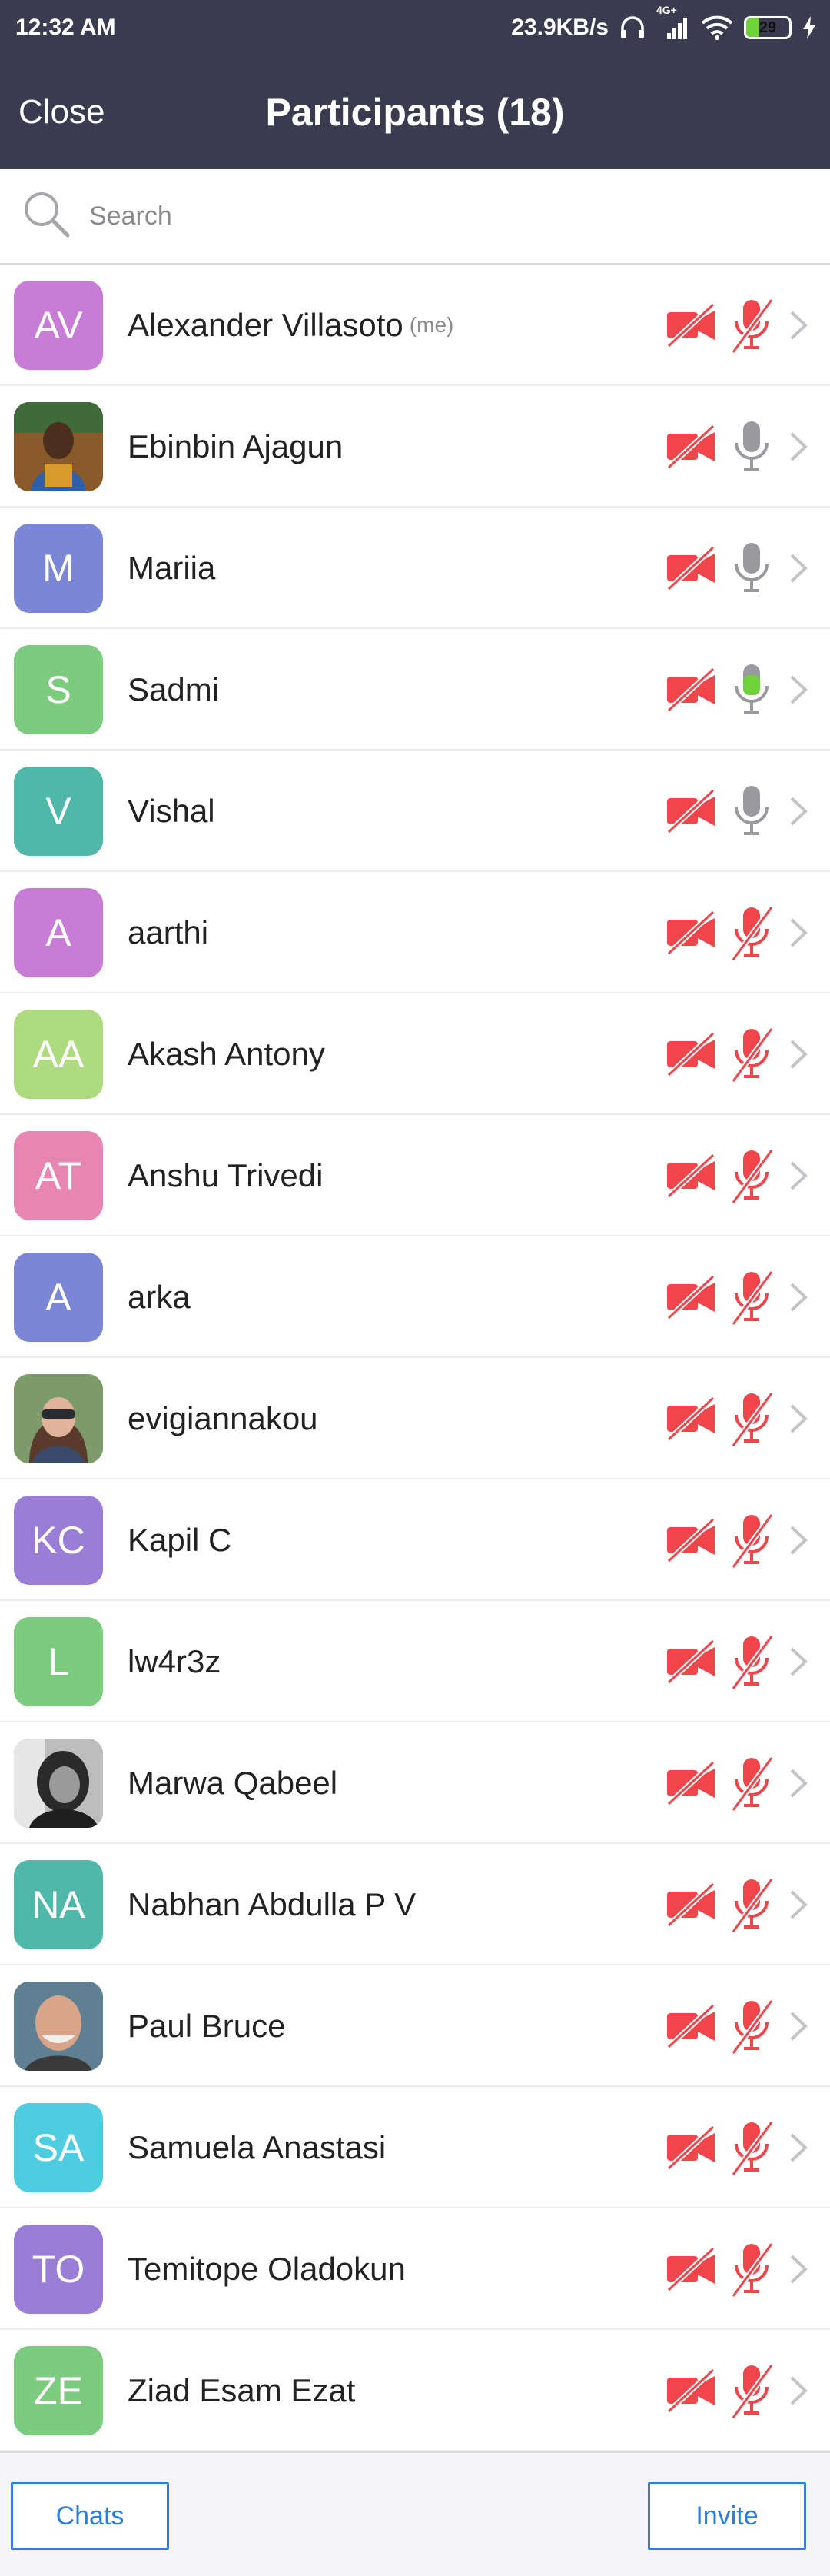 The image size is (830, 2576). Describe the element at coordinates (768, 27) in the screenshot. I see `battery-level: 29` at that location.